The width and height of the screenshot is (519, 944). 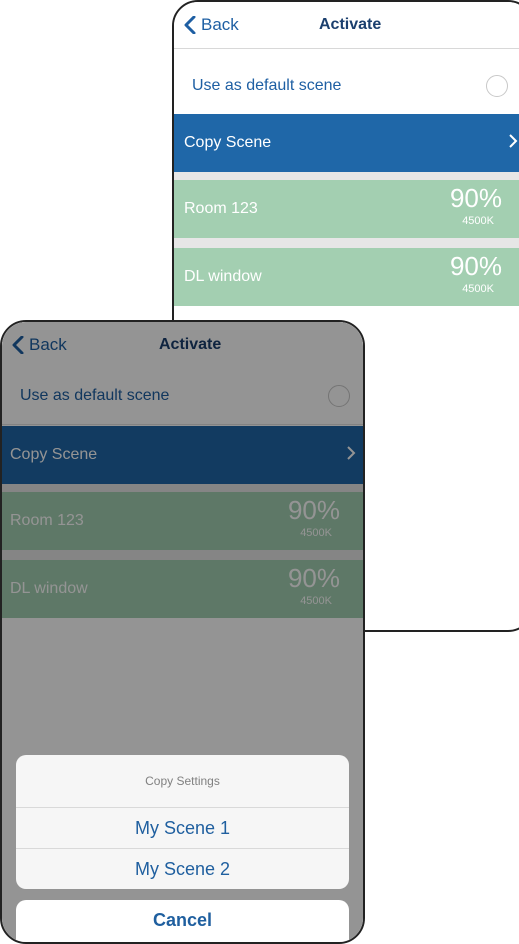 I want to click on chevron-left-icon, so click(x=190, y=25).